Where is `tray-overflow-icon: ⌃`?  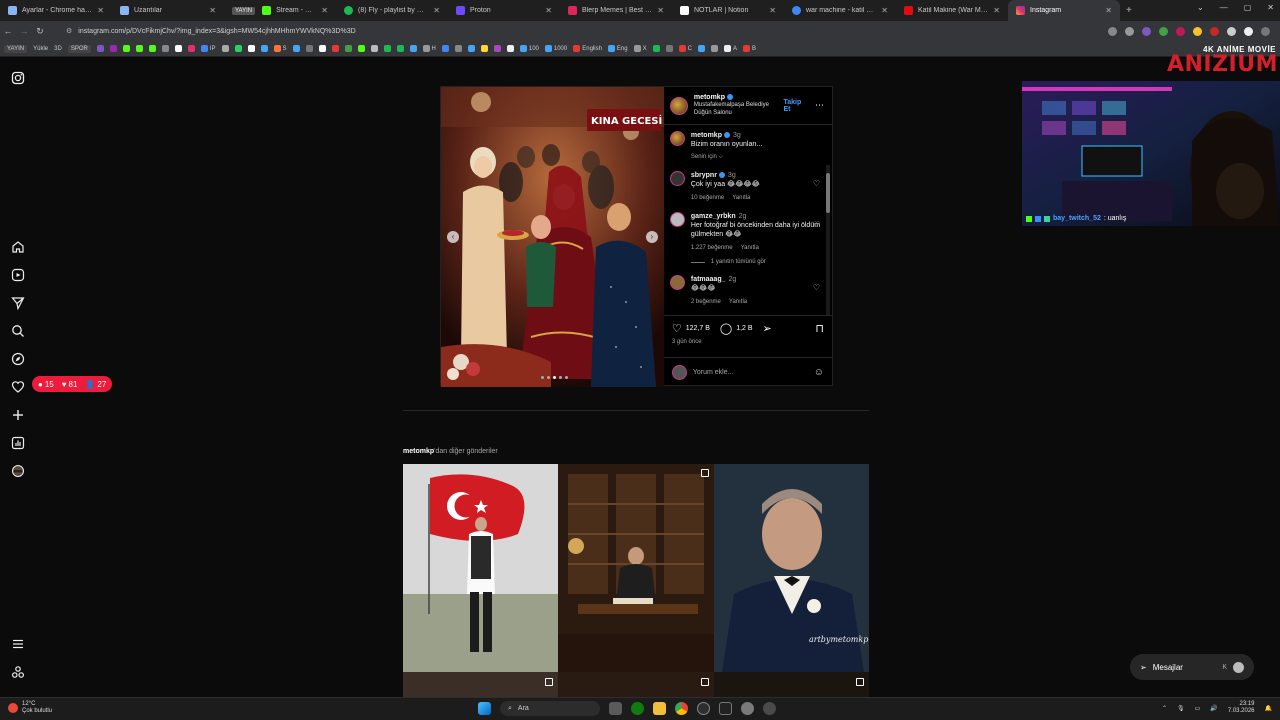 tray-overflow-icon: ⌃ is located at coordinates (1164, 708).